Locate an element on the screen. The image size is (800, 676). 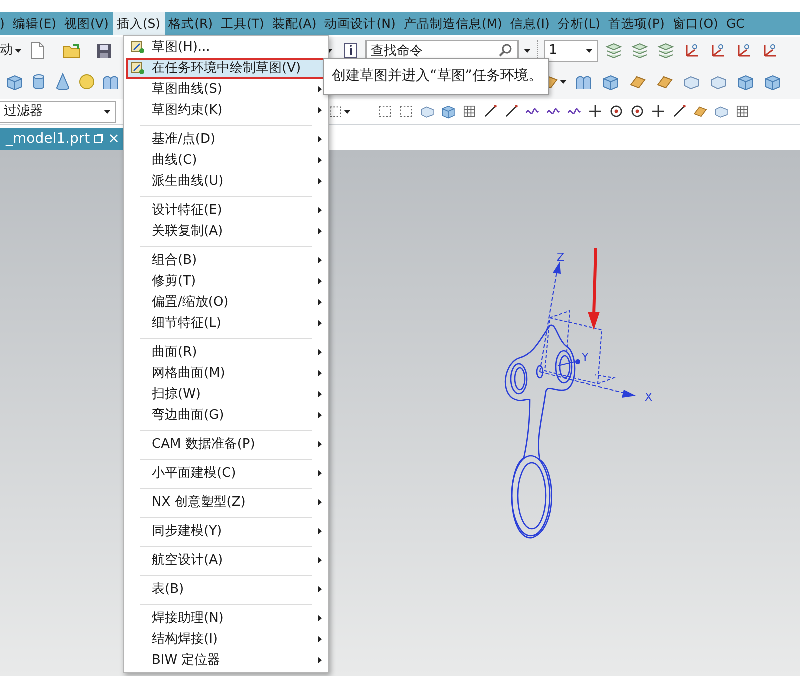
menubar-item: 编辑(E) is located at coordinates (34, 23).